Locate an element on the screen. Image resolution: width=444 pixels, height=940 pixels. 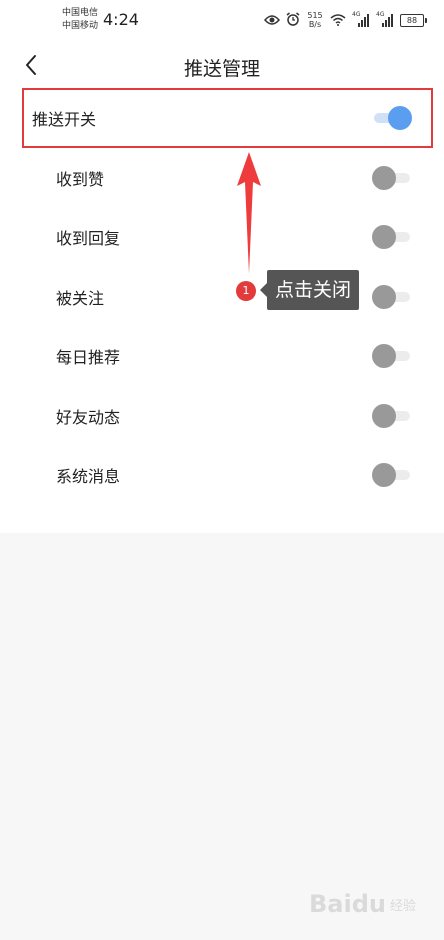
setting-row-friend-activity: 好友动态 is located at coordinates (222, 416).